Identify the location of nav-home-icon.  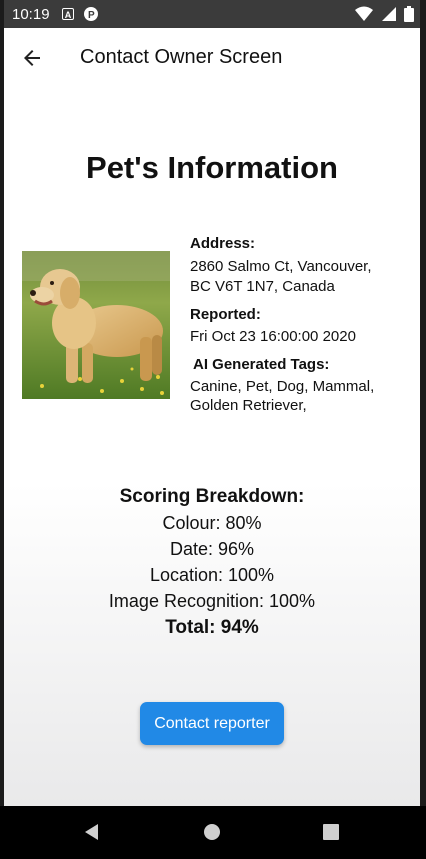
(212, 832).